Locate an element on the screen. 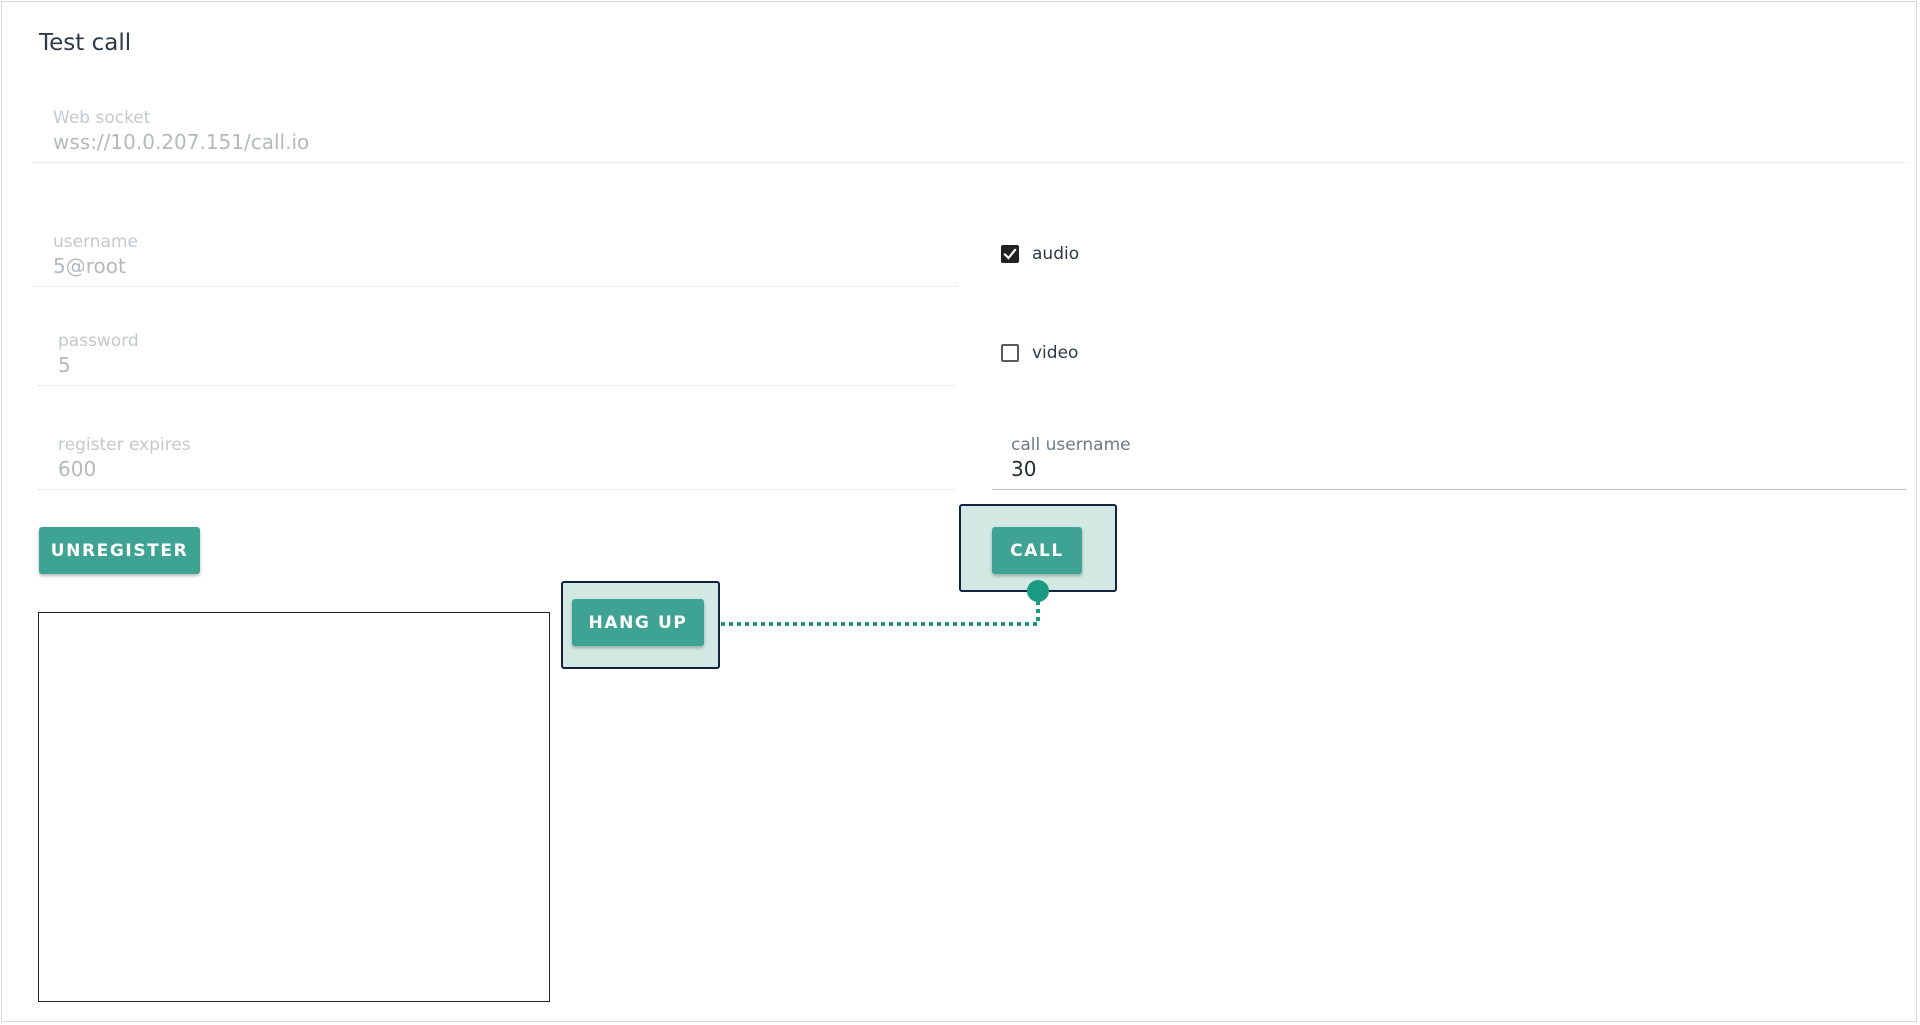 The height and width of the screenshot is (1025, 1920). register-expires-label: register expires is located at coordinates (124, 445).